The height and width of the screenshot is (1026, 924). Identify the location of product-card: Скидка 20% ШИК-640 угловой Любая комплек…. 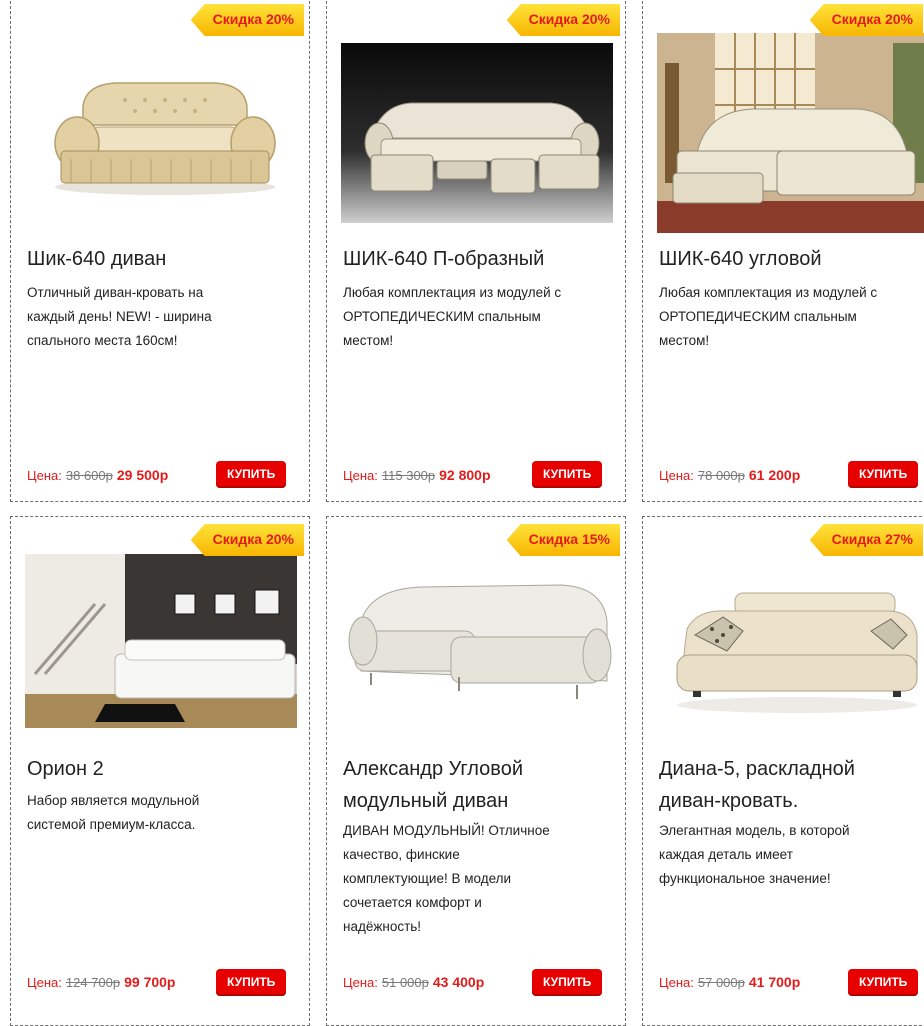
(783, 251).